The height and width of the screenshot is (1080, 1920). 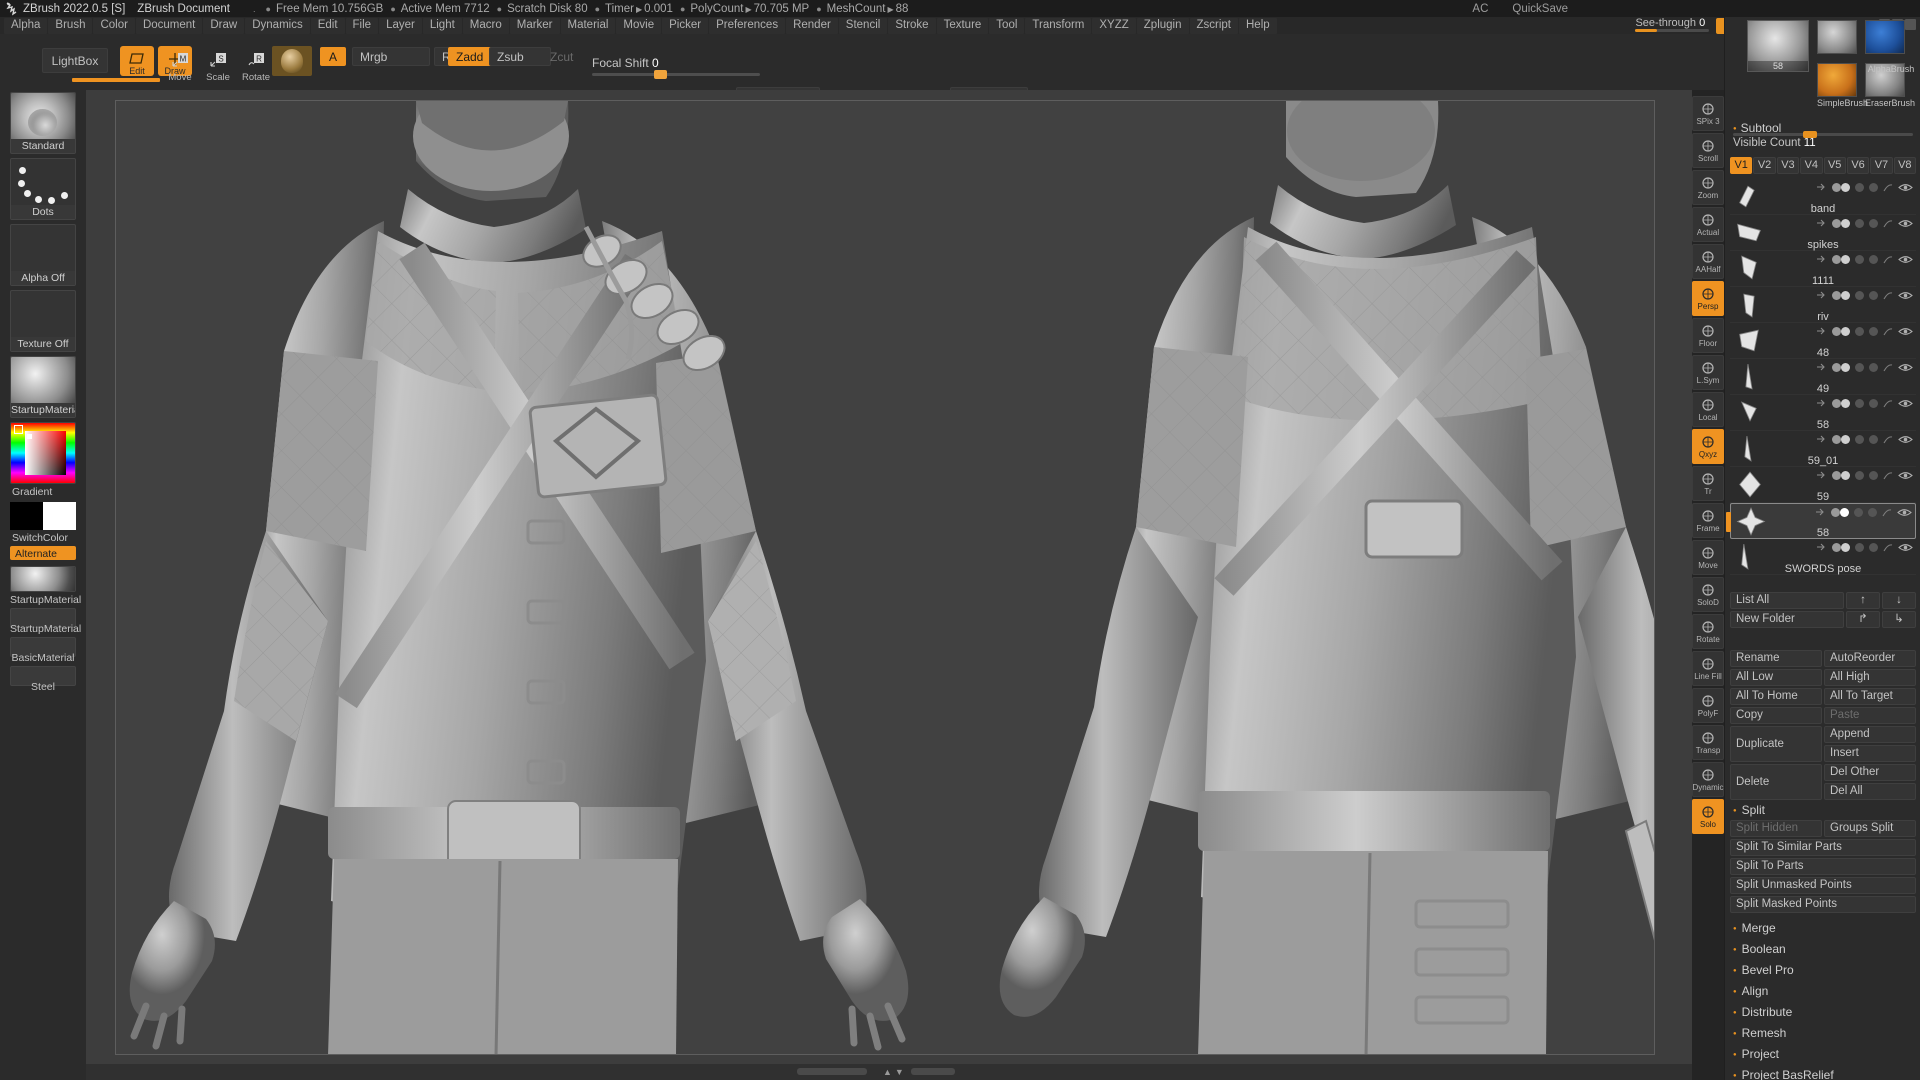 What do you see at coordinates (43, 516) in the screenshot?
I see `switch-color-swatches` at bounding box center [43, 516].